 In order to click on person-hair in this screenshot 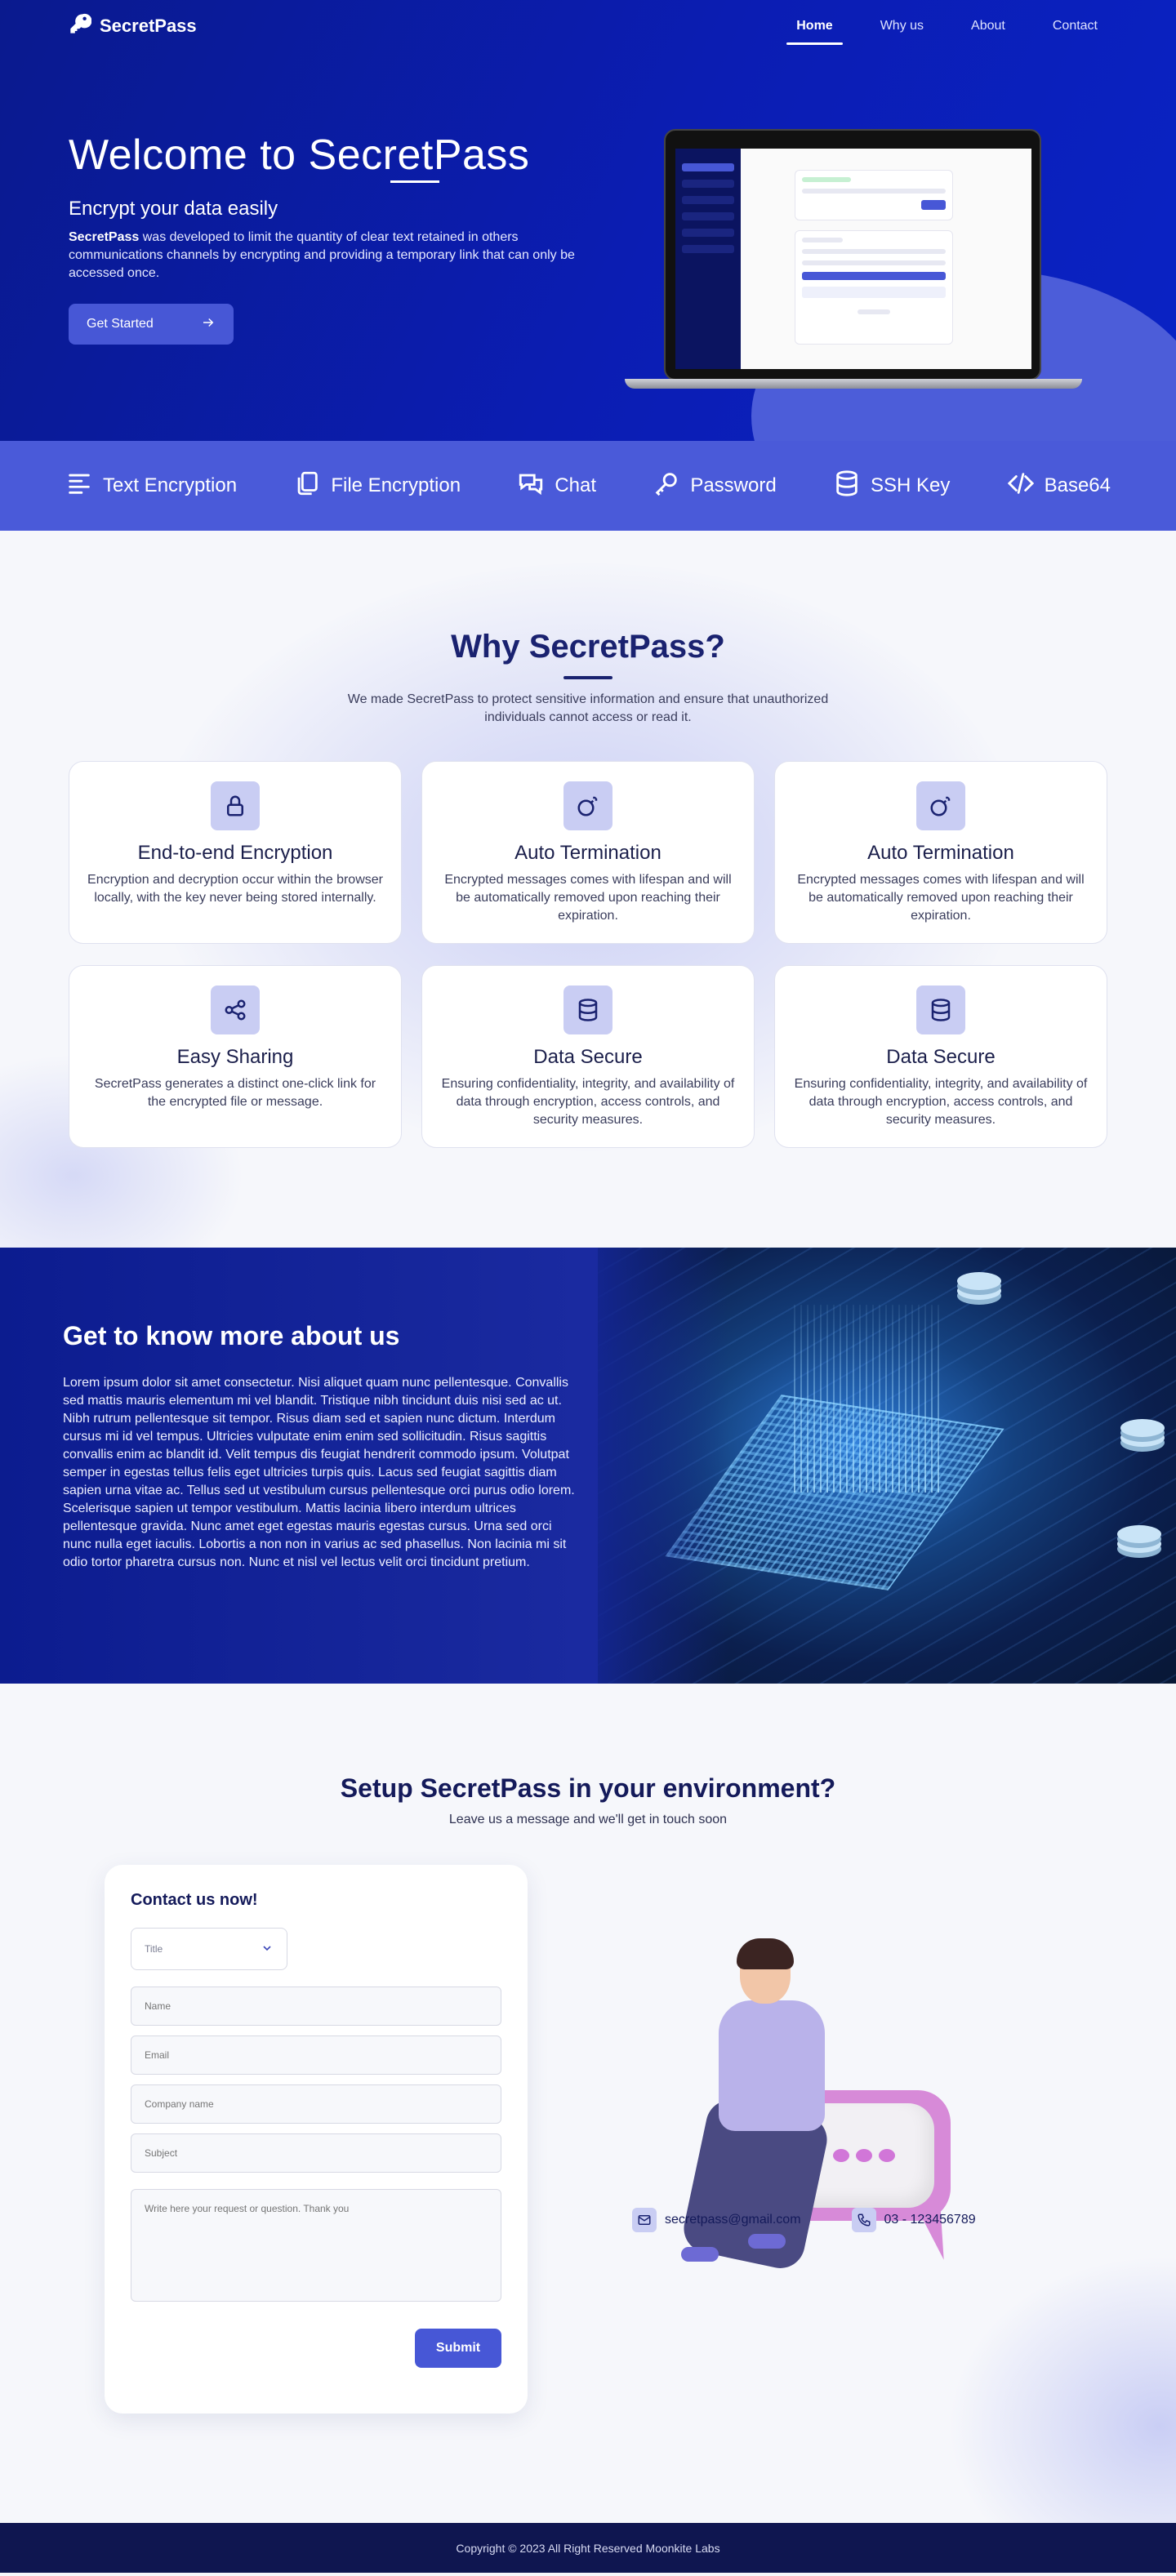, I will do `click(765, 1953)`.